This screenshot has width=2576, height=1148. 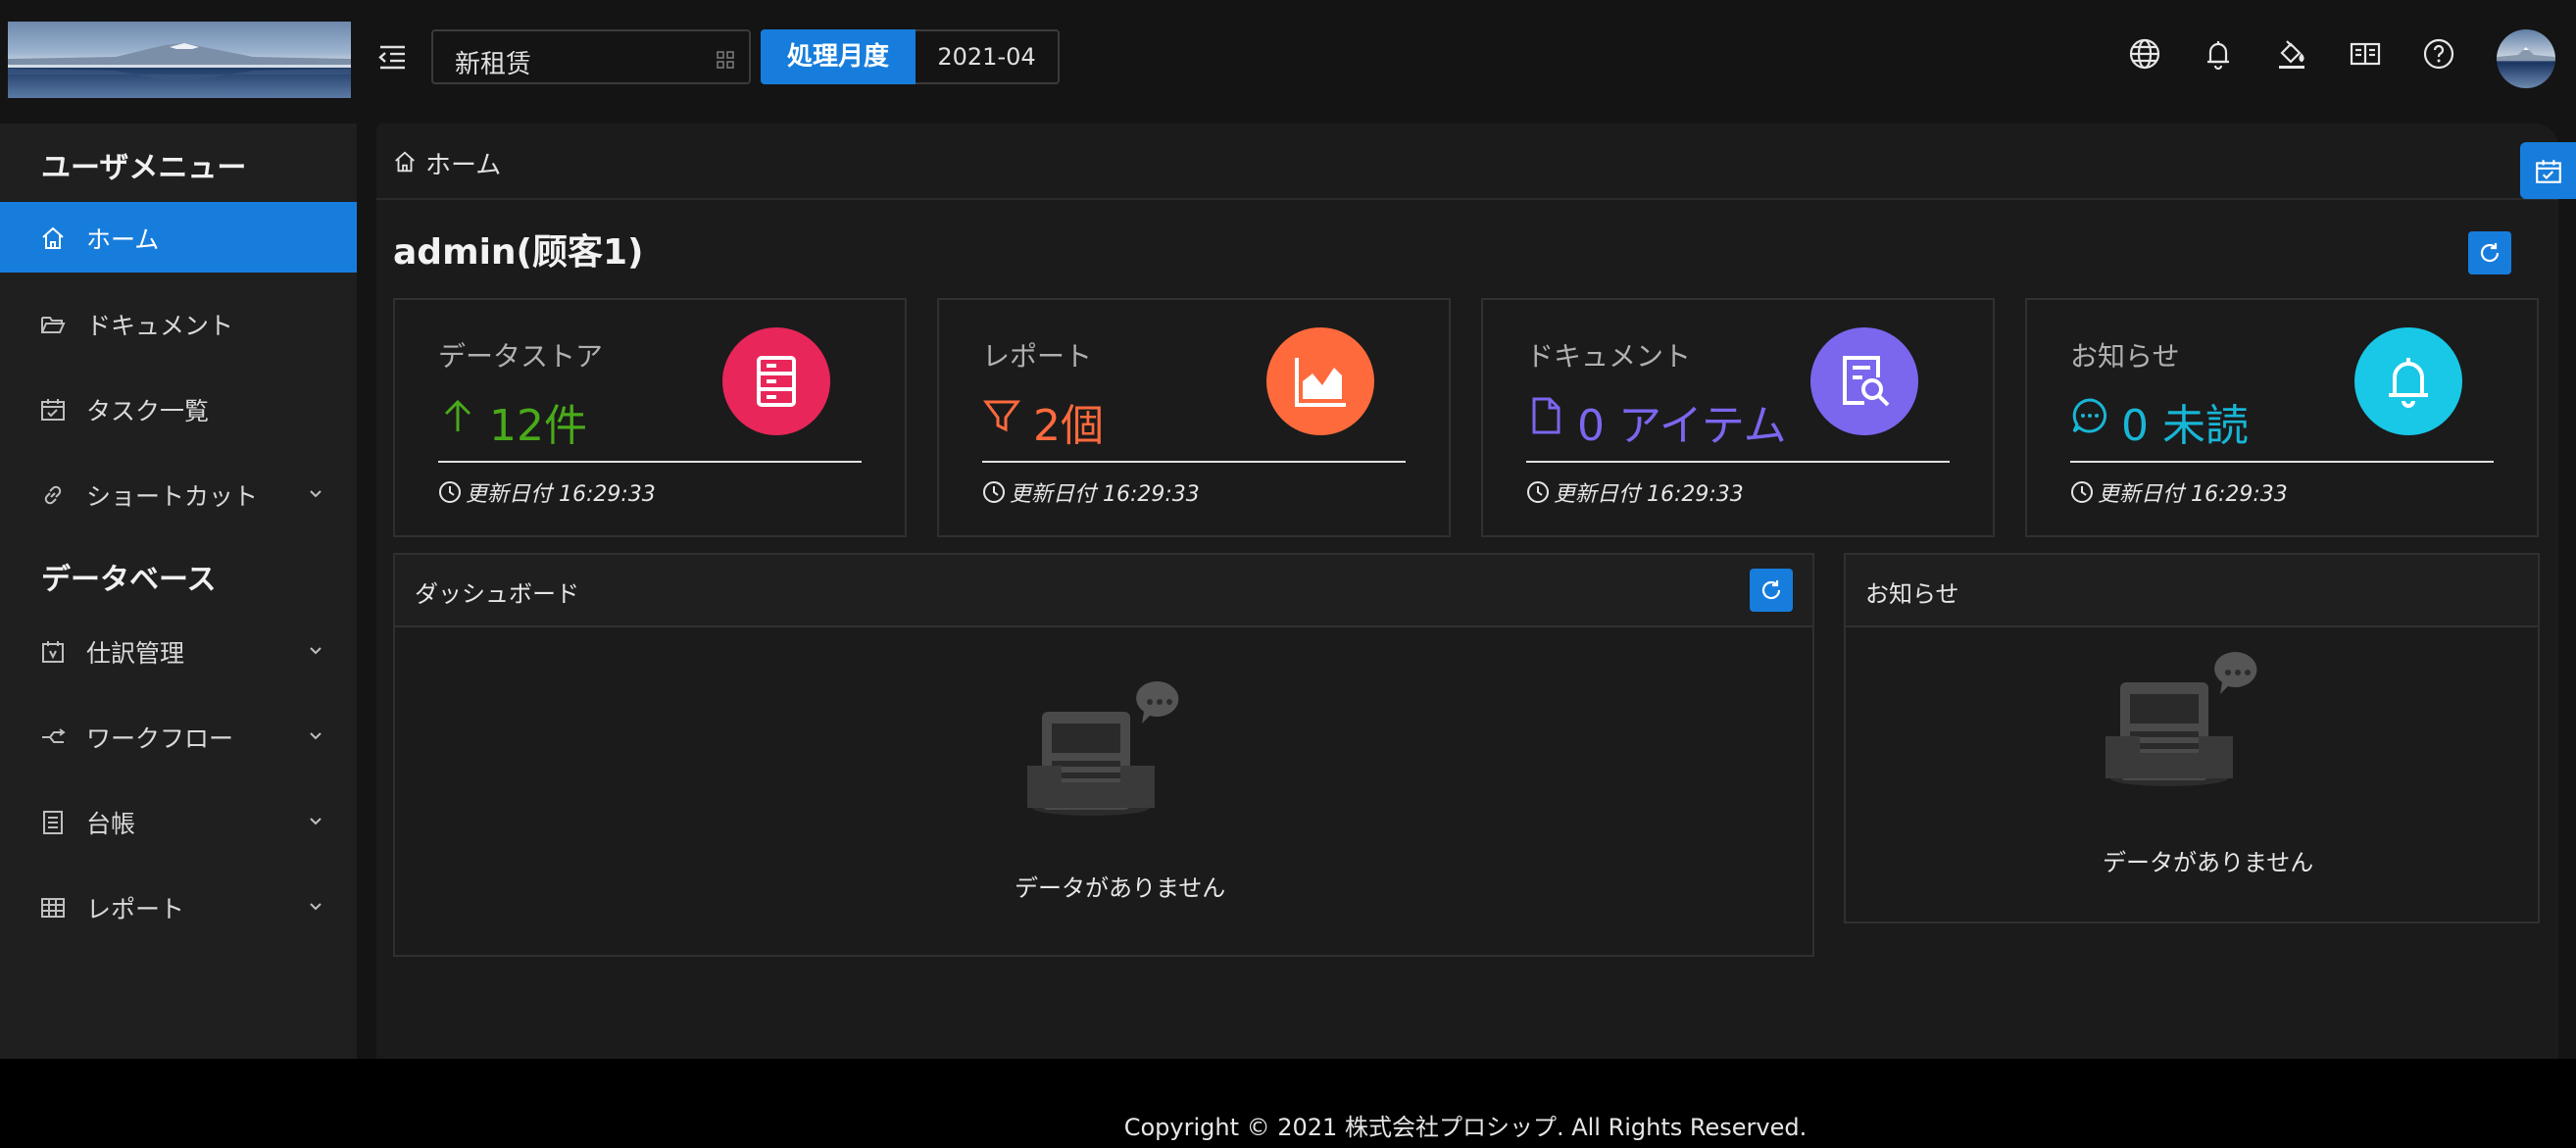 I want to click on sidebar-item-label: ドキュメント, so click(x=160, y=326).